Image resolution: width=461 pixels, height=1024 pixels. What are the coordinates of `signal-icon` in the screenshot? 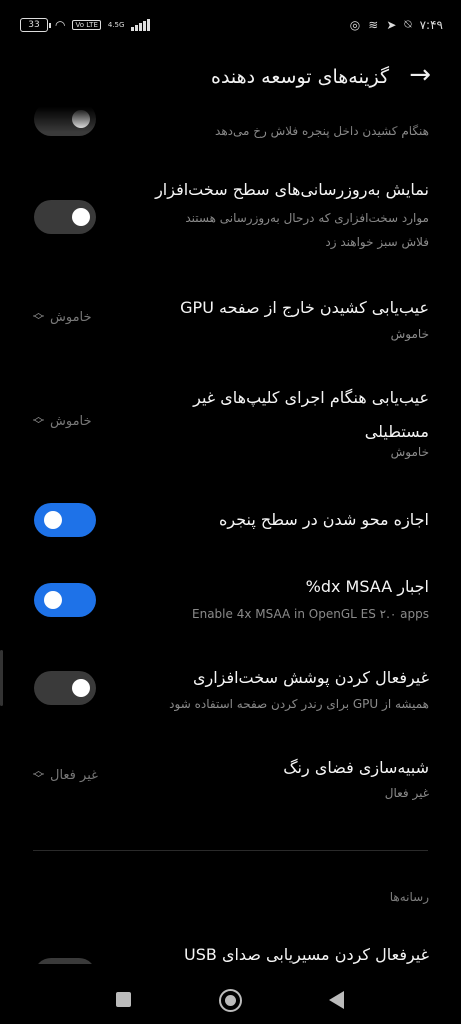 It's located at (140, 25).